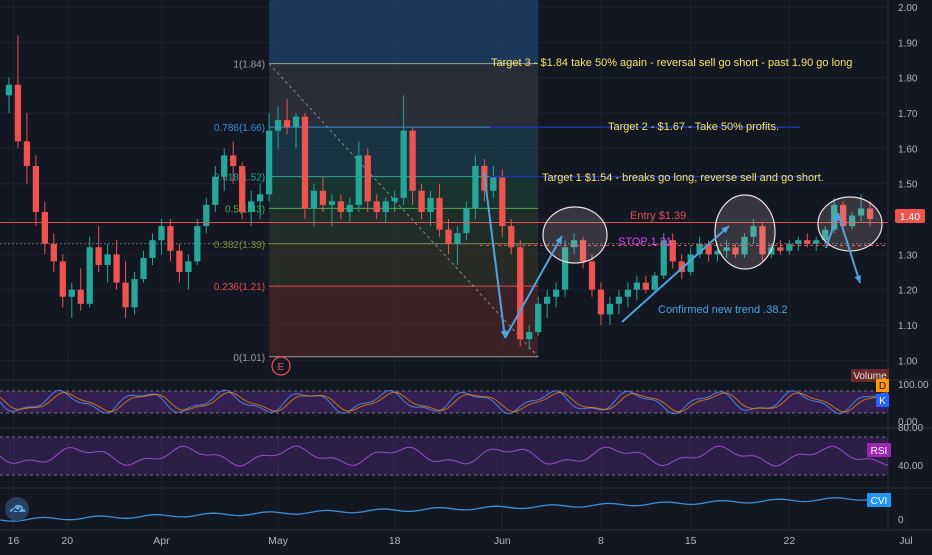 The image size is (932, 555). What do you see at coordinates (908, 291) in the screenshot?
I see `y-tick-label: 1.20` at bounding box center [908, 291].